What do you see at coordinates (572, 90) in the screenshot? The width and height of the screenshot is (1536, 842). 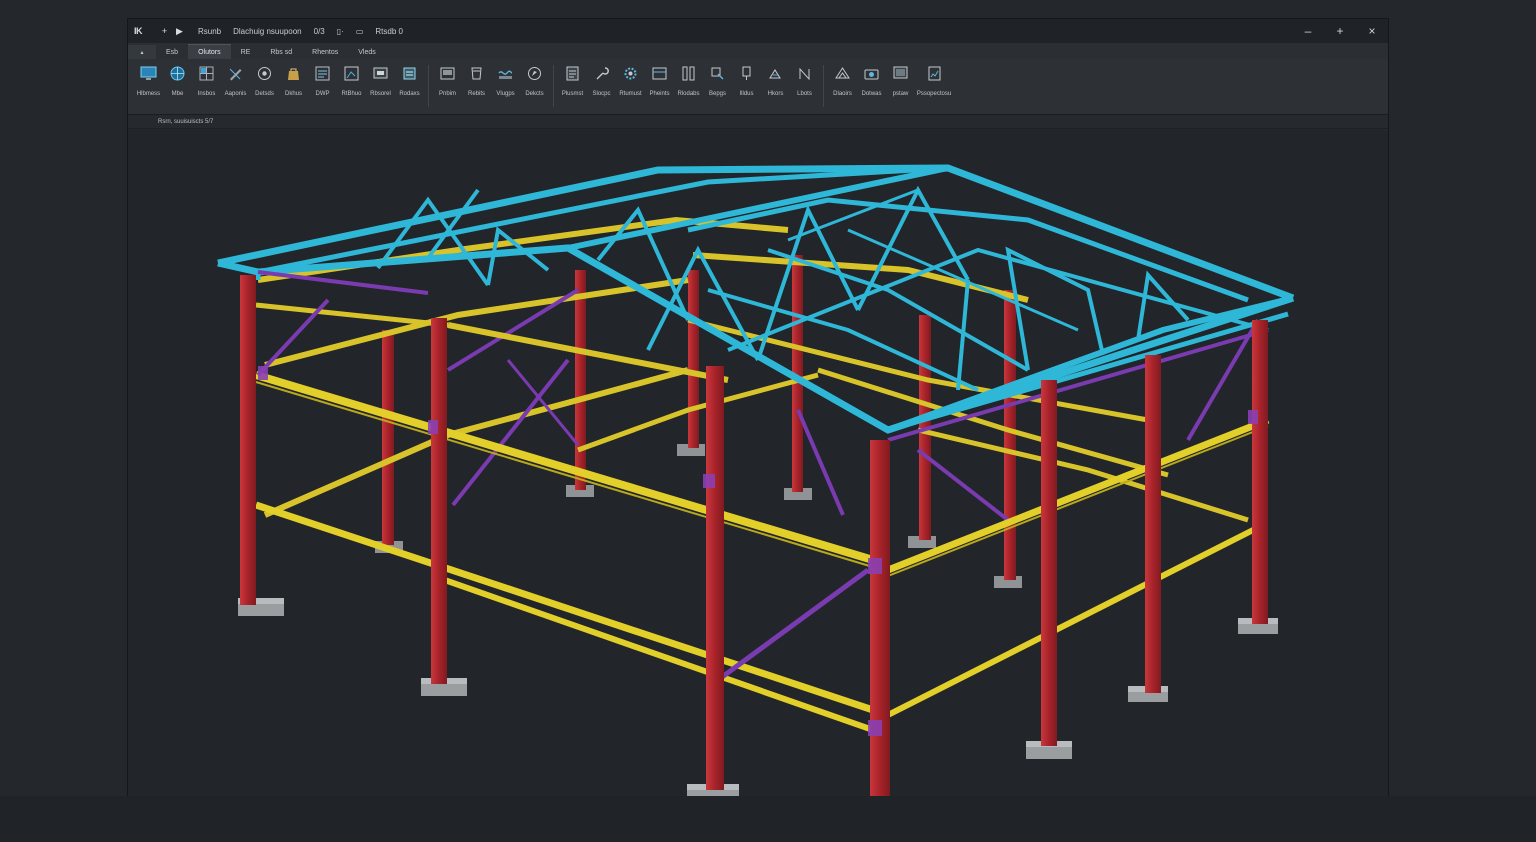 I see `tool-button: Plusmst` at bounding box center [572, 90].